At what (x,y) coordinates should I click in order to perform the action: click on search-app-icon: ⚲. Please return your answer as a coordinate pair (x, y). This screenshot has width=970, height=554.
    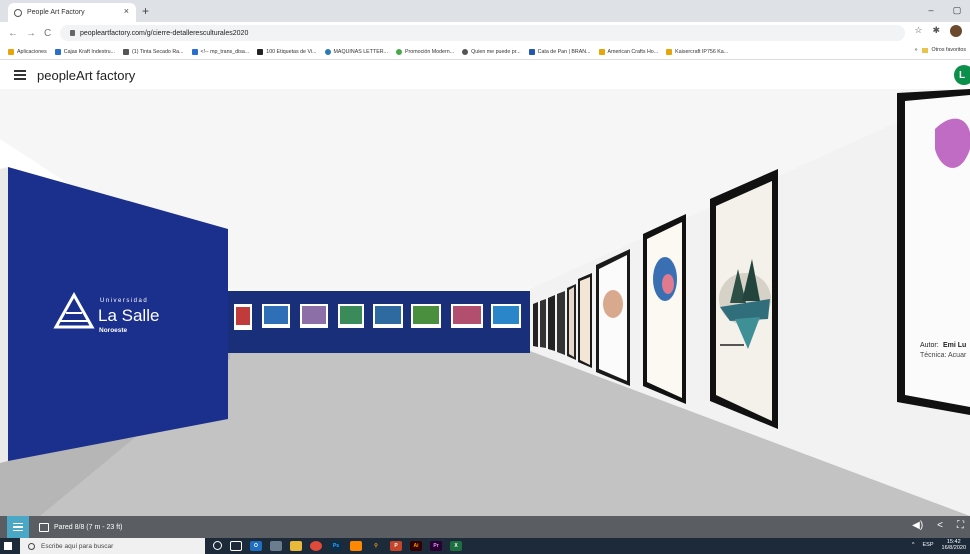
    Looking at the image, I should click on (376, 546).